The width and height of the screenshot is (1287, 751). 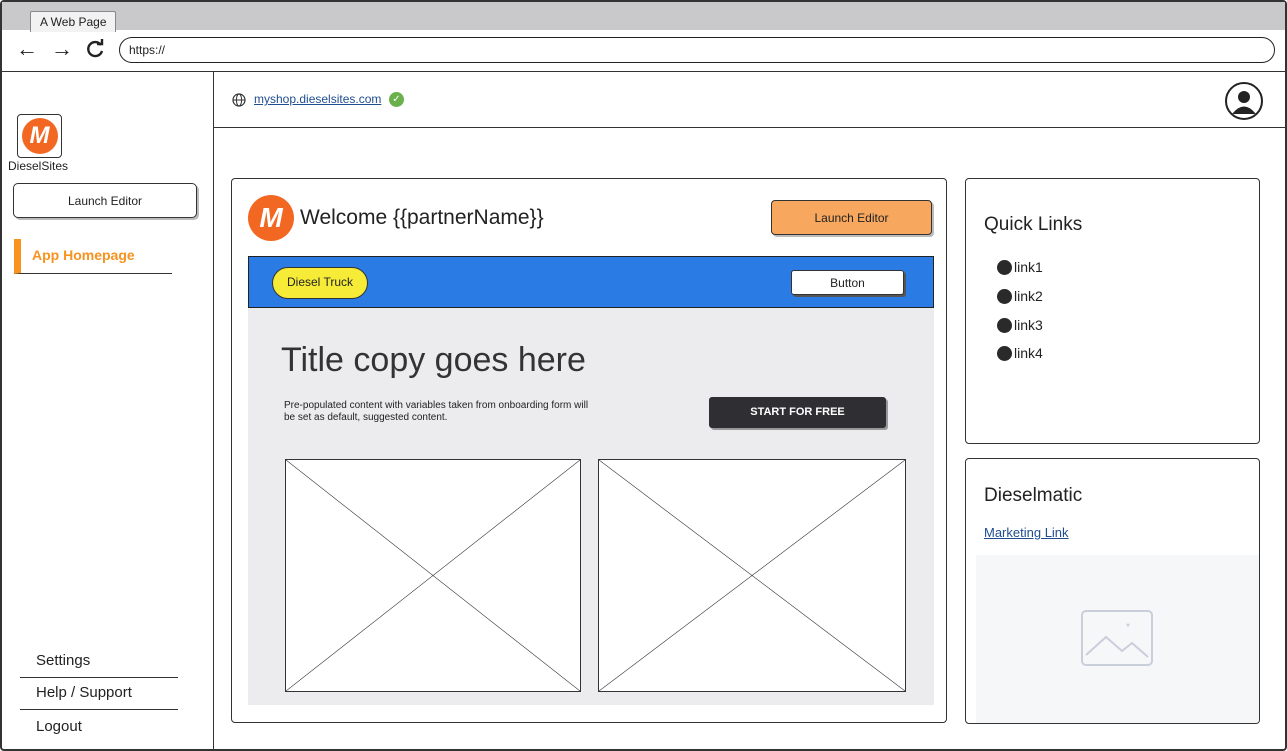 I want to click on quick-link-label: link1, so click(x=1028, y=267).